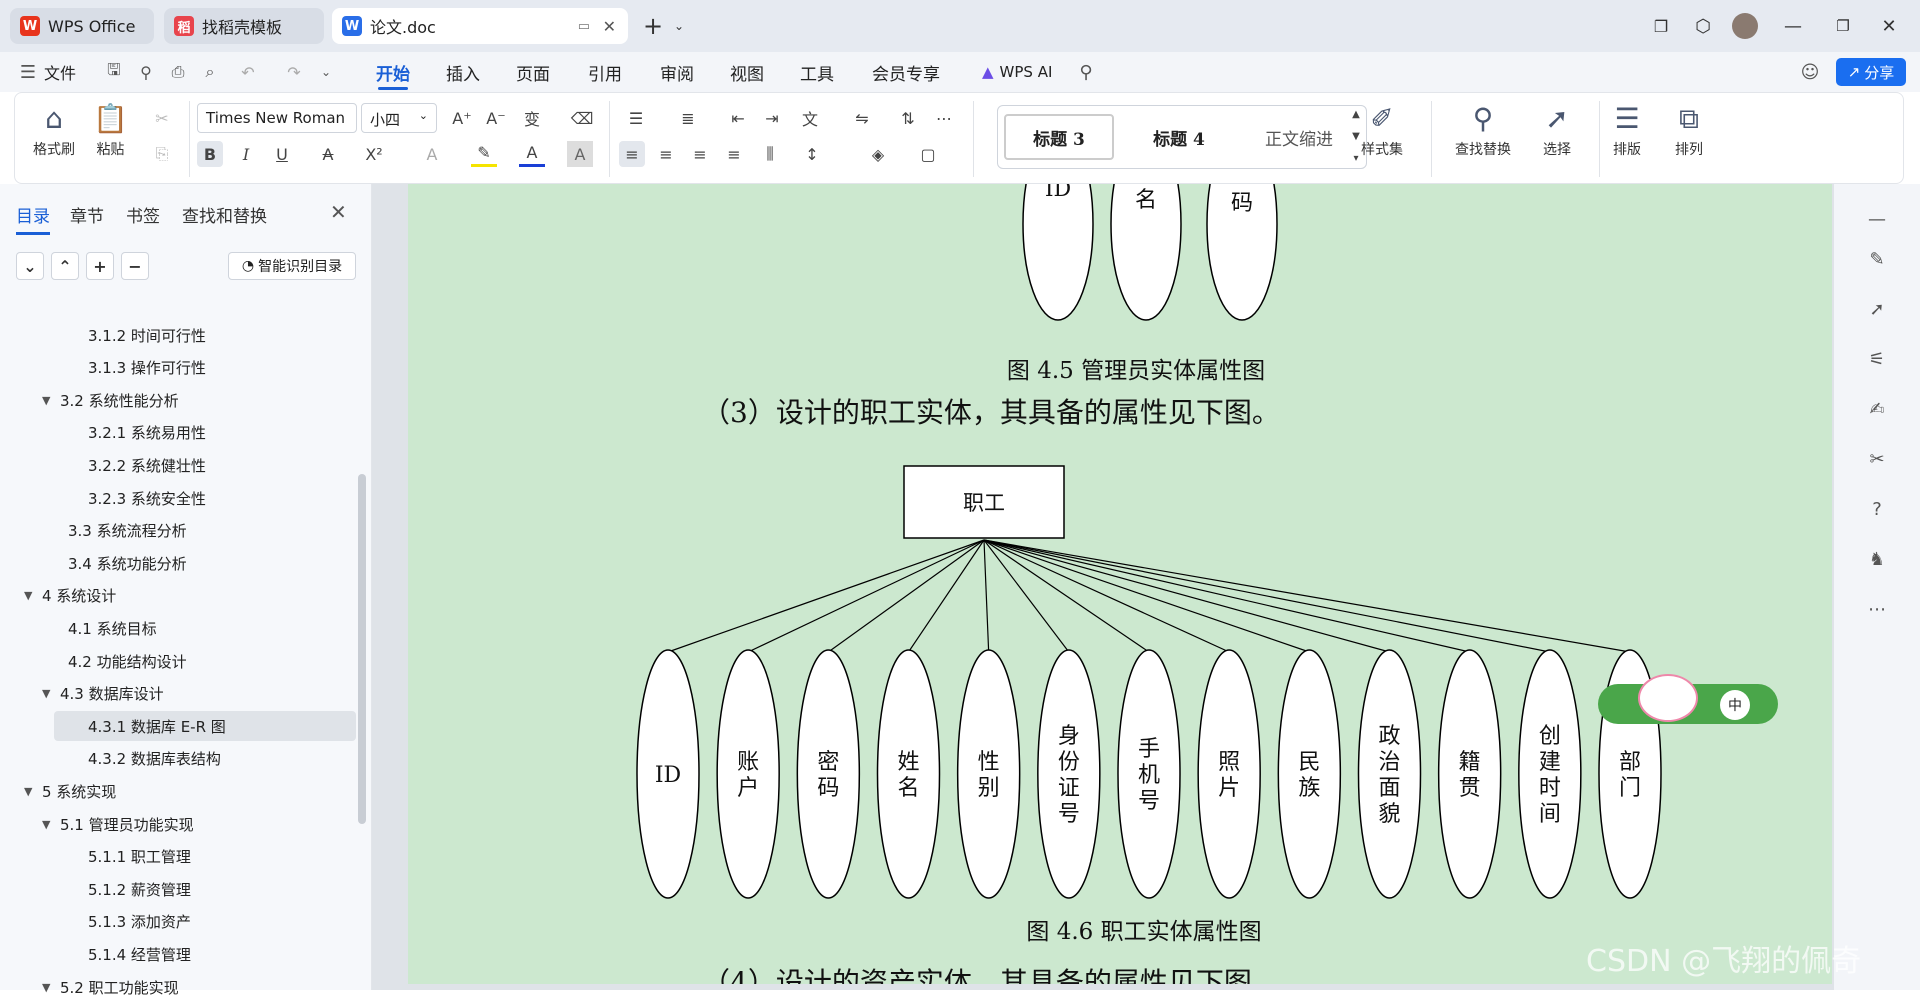 The width and height of the screenshot is (1920, 1002). What do you see at coordinates (146, 72) in the screenshot?
I see `format-painter-icon: ⚲` at bounding box center [146, 72].